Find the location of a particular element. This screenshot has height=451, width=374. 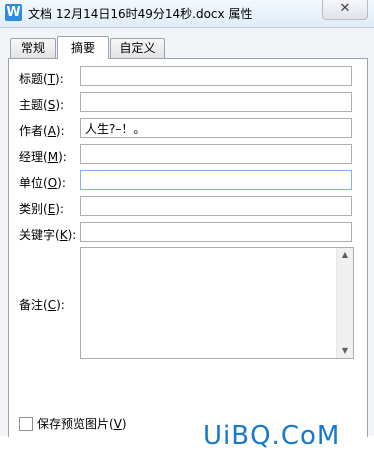

author-field: 人生?–！。 is located at coordinates (216, 128).